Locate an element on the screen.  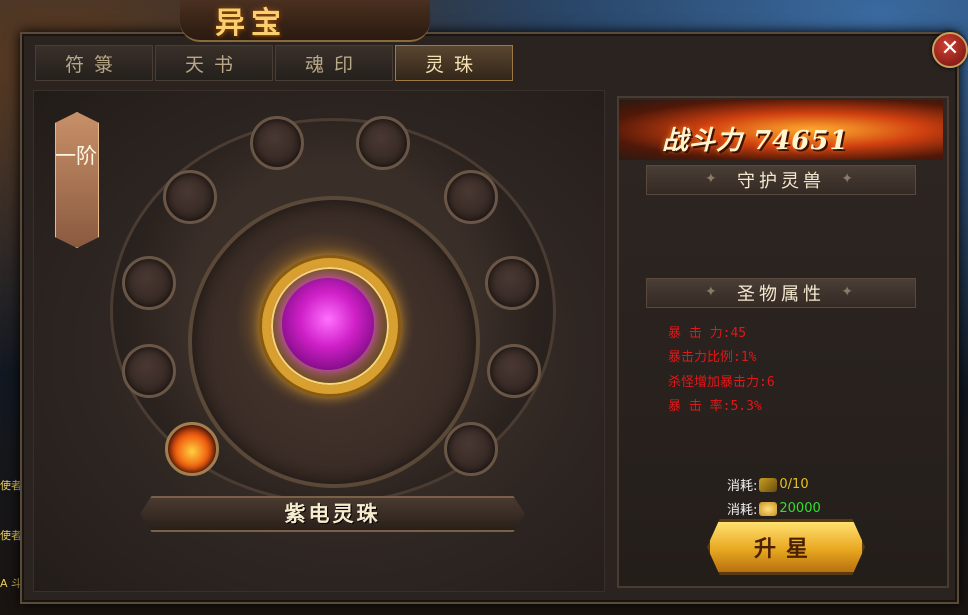
tab-bar: 符箓 天书 魂印 灵珠 is located at coordinates (275, 63).